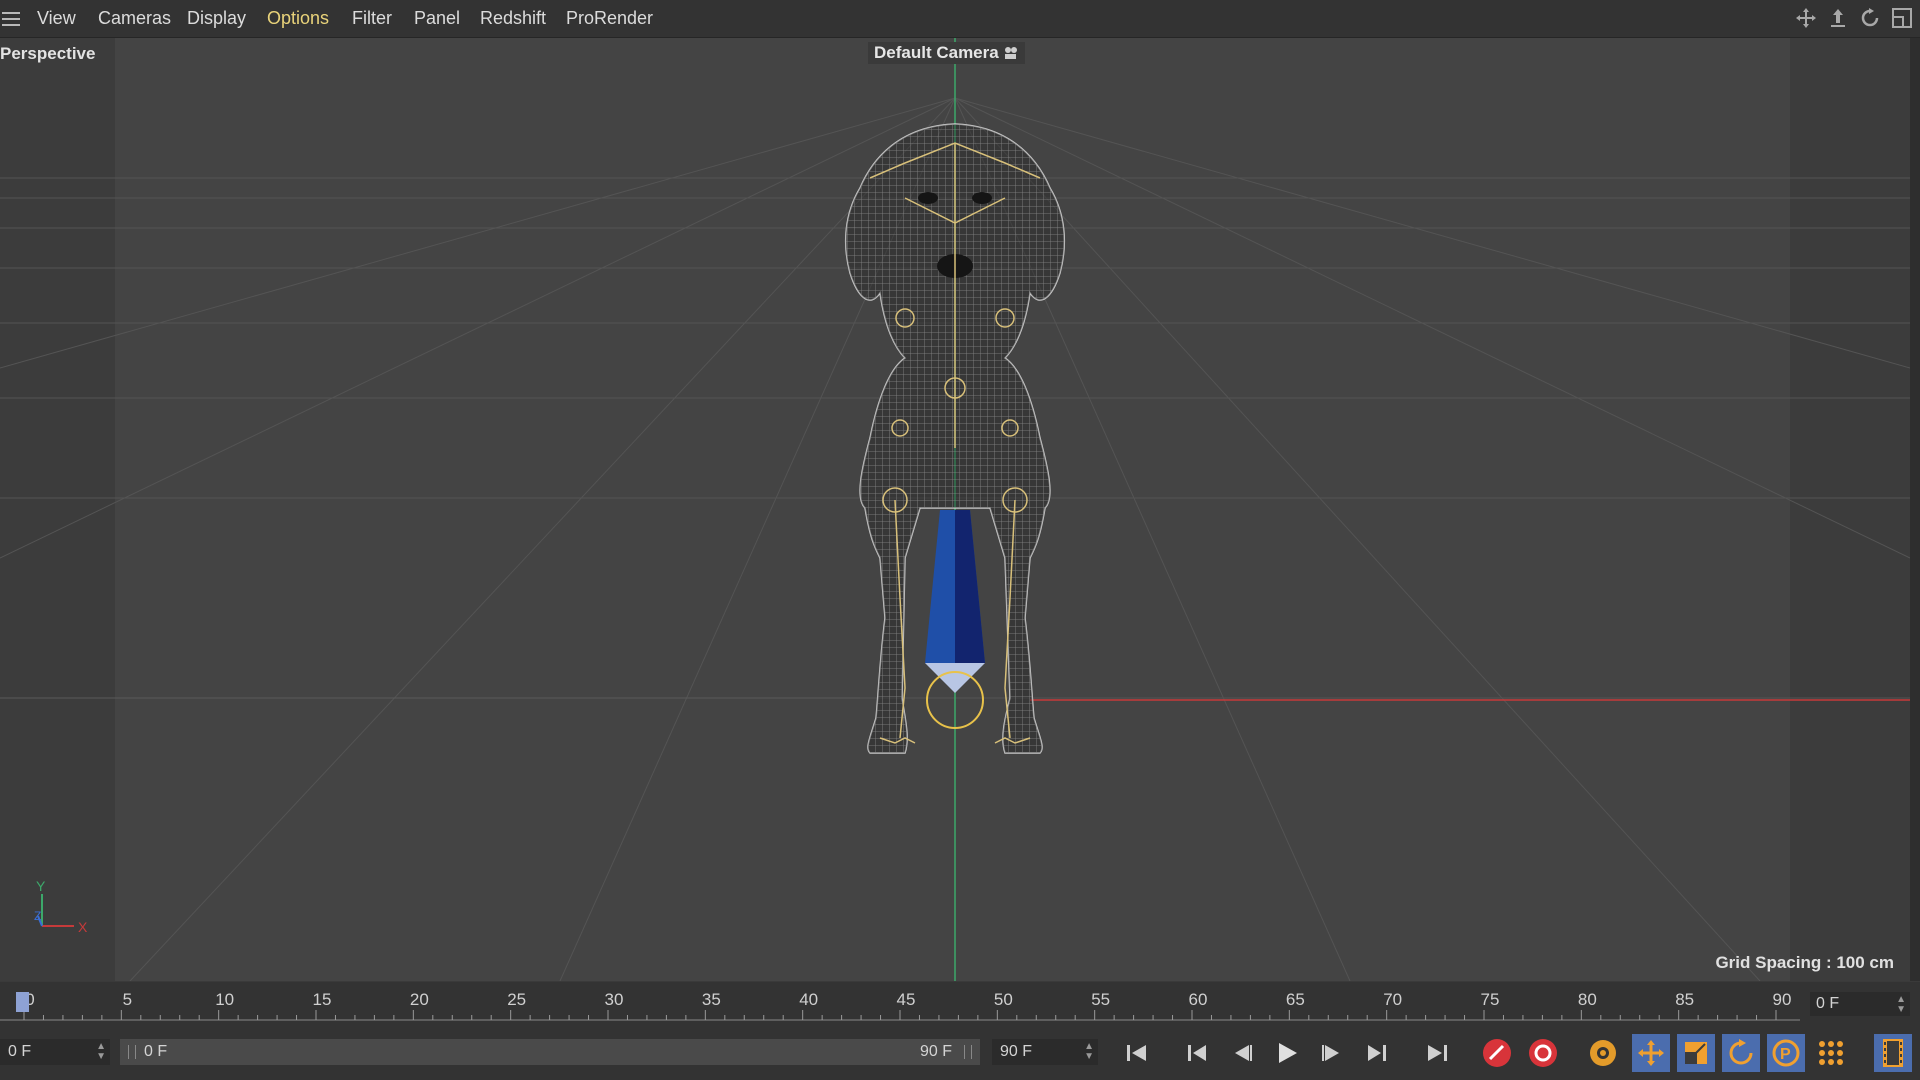  I want to click on play-button, so click(1287, 1053).